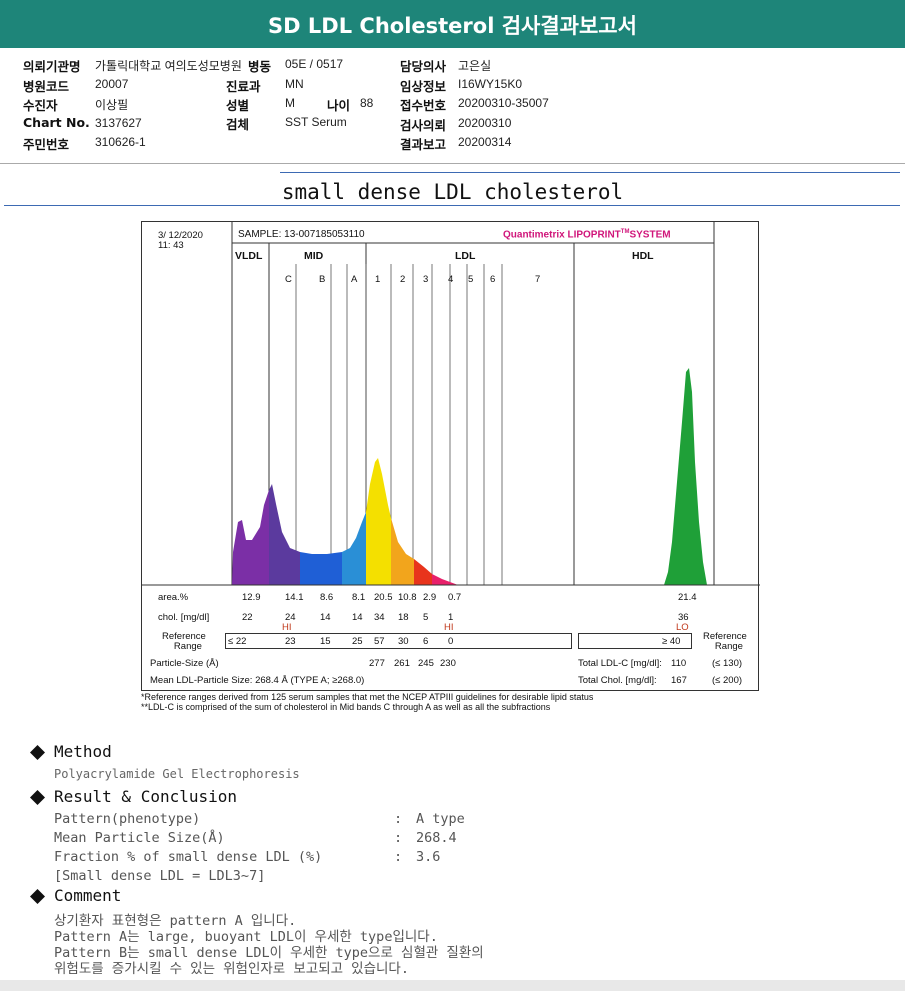  Describe the element at coordinates (451, 279) in the screenshot. I see `band-label-4: 4` at that location.